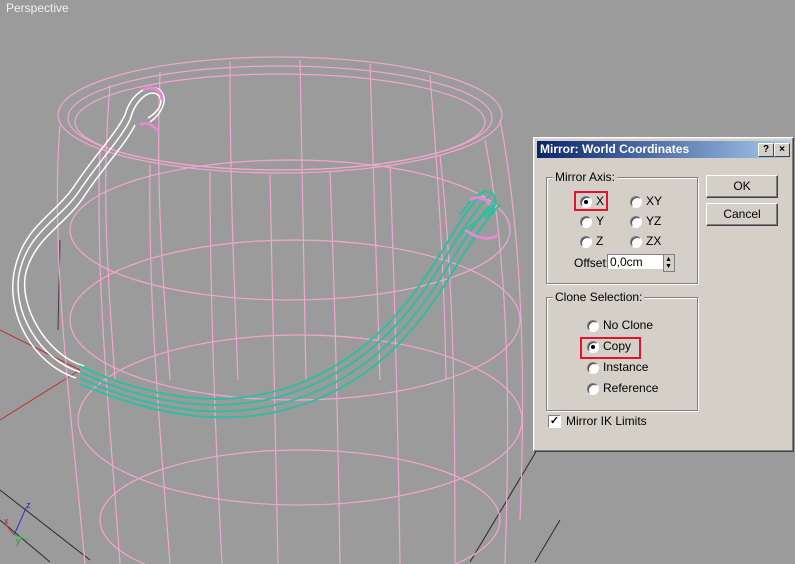 The height and width of the screenshot is (564, 795). I want to click on radio-label: Y, so click(600, 221).